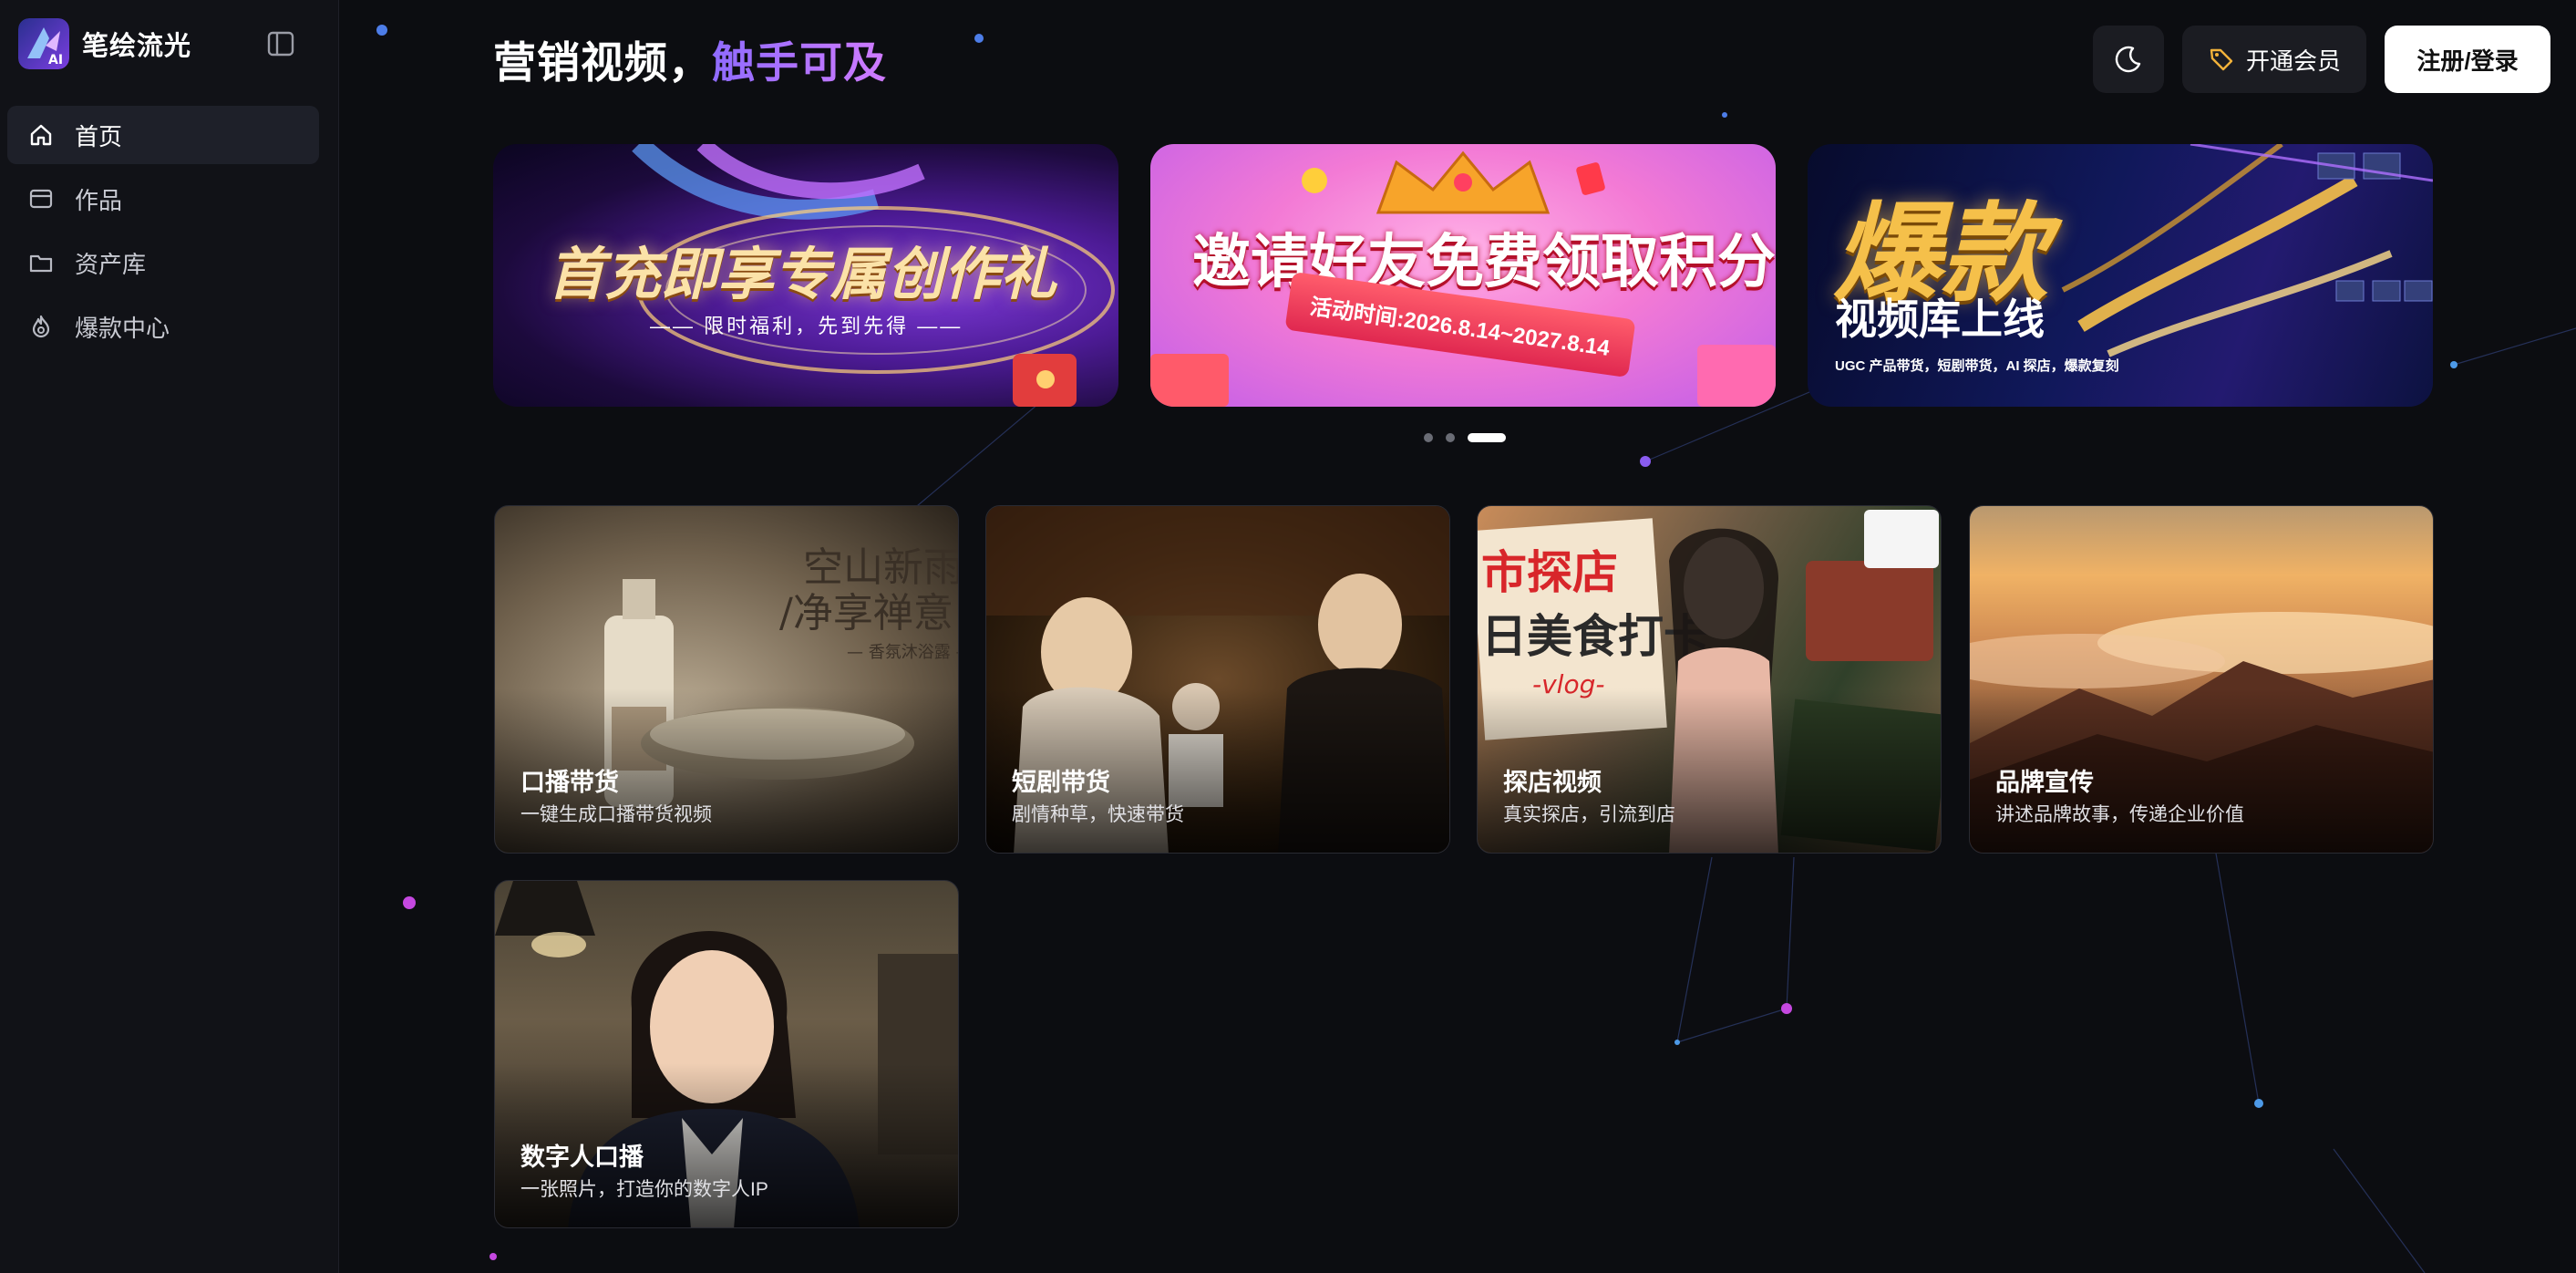 The width and height of the screenshot is (2576, 1273). I want to click on sidebar-item-assets: 资产库, so click(163, 263).